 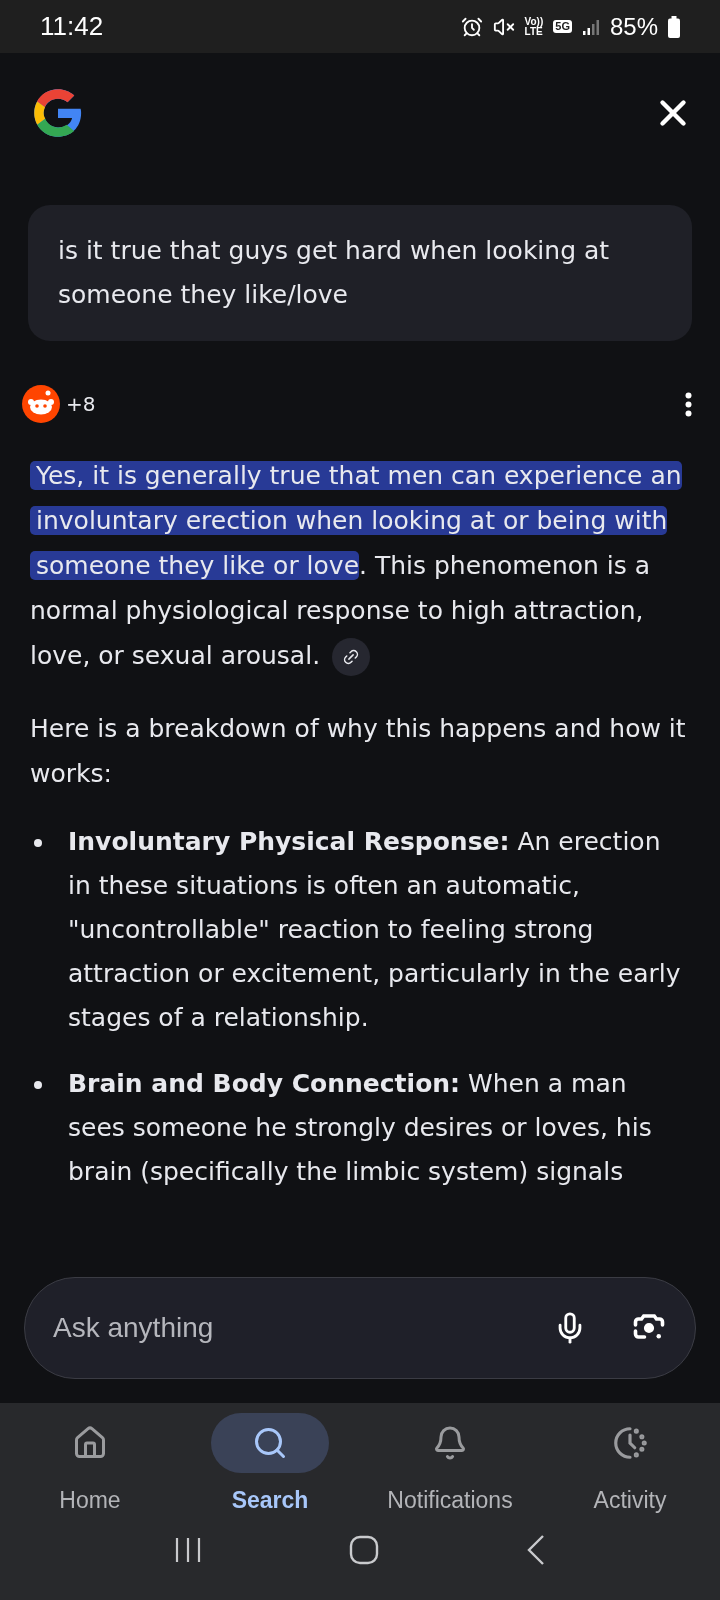 I want to click on battery-icon, so click(x=674, y=26).